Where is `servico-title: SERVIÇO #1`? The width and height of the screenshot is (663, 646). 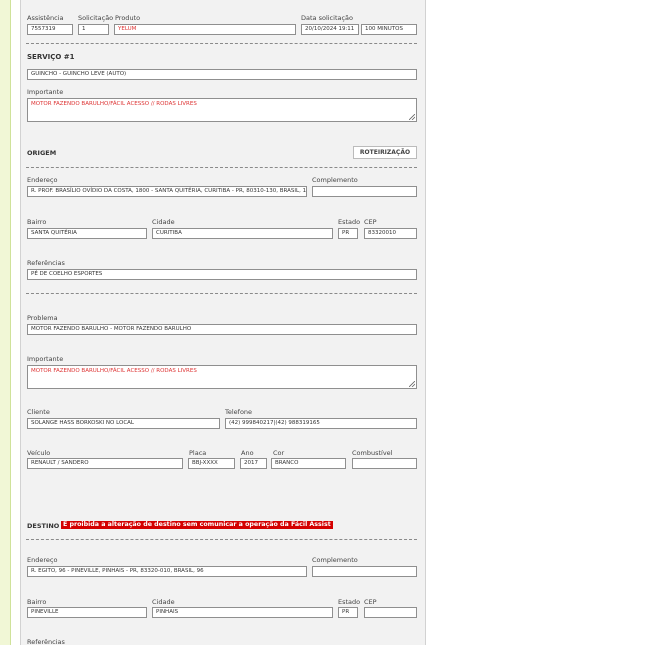
servico-title: SERVIÇO #1 is located at coordinates (51, 57).